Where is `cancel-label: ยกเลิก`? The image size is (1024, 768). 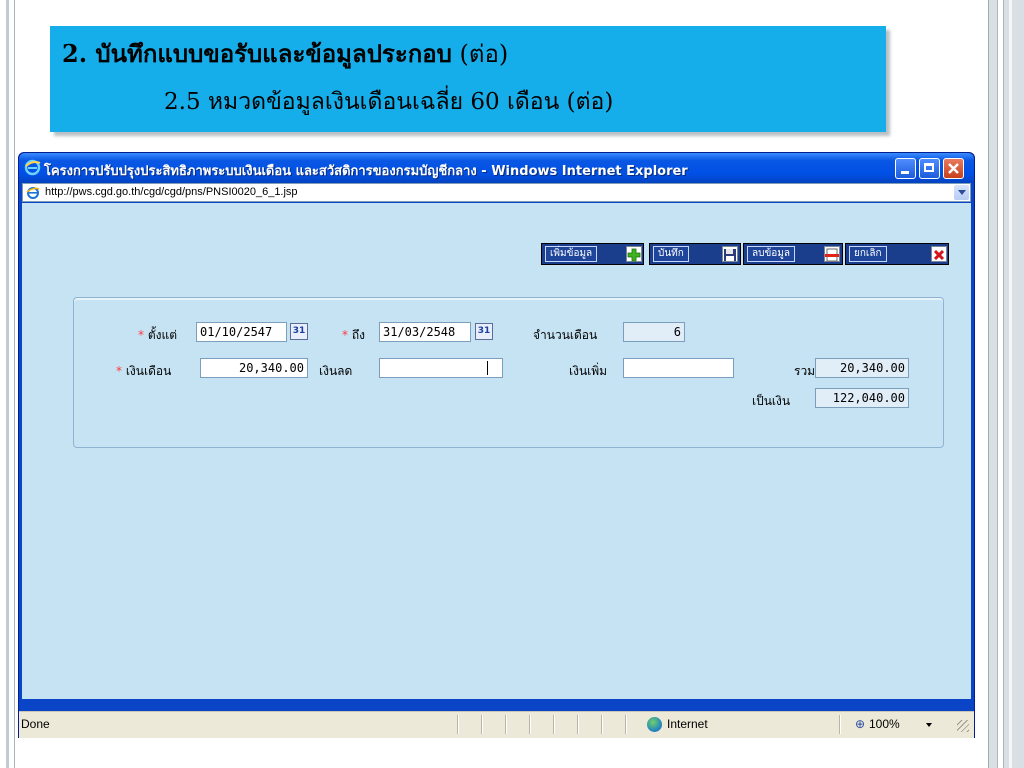
cancel-label: ยกเลิก is located at coordinates (868, 254).